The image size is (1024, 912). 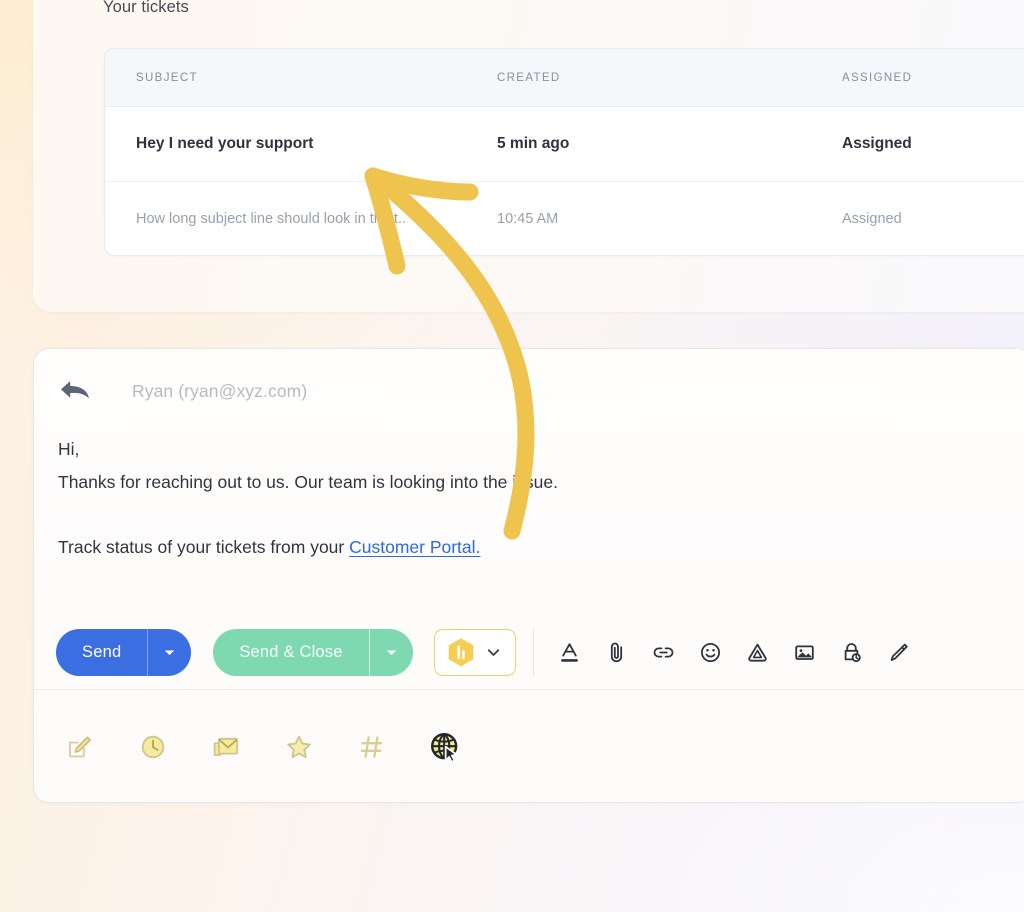 I want to click on hashtag-icon, so click(x=372, y=747).